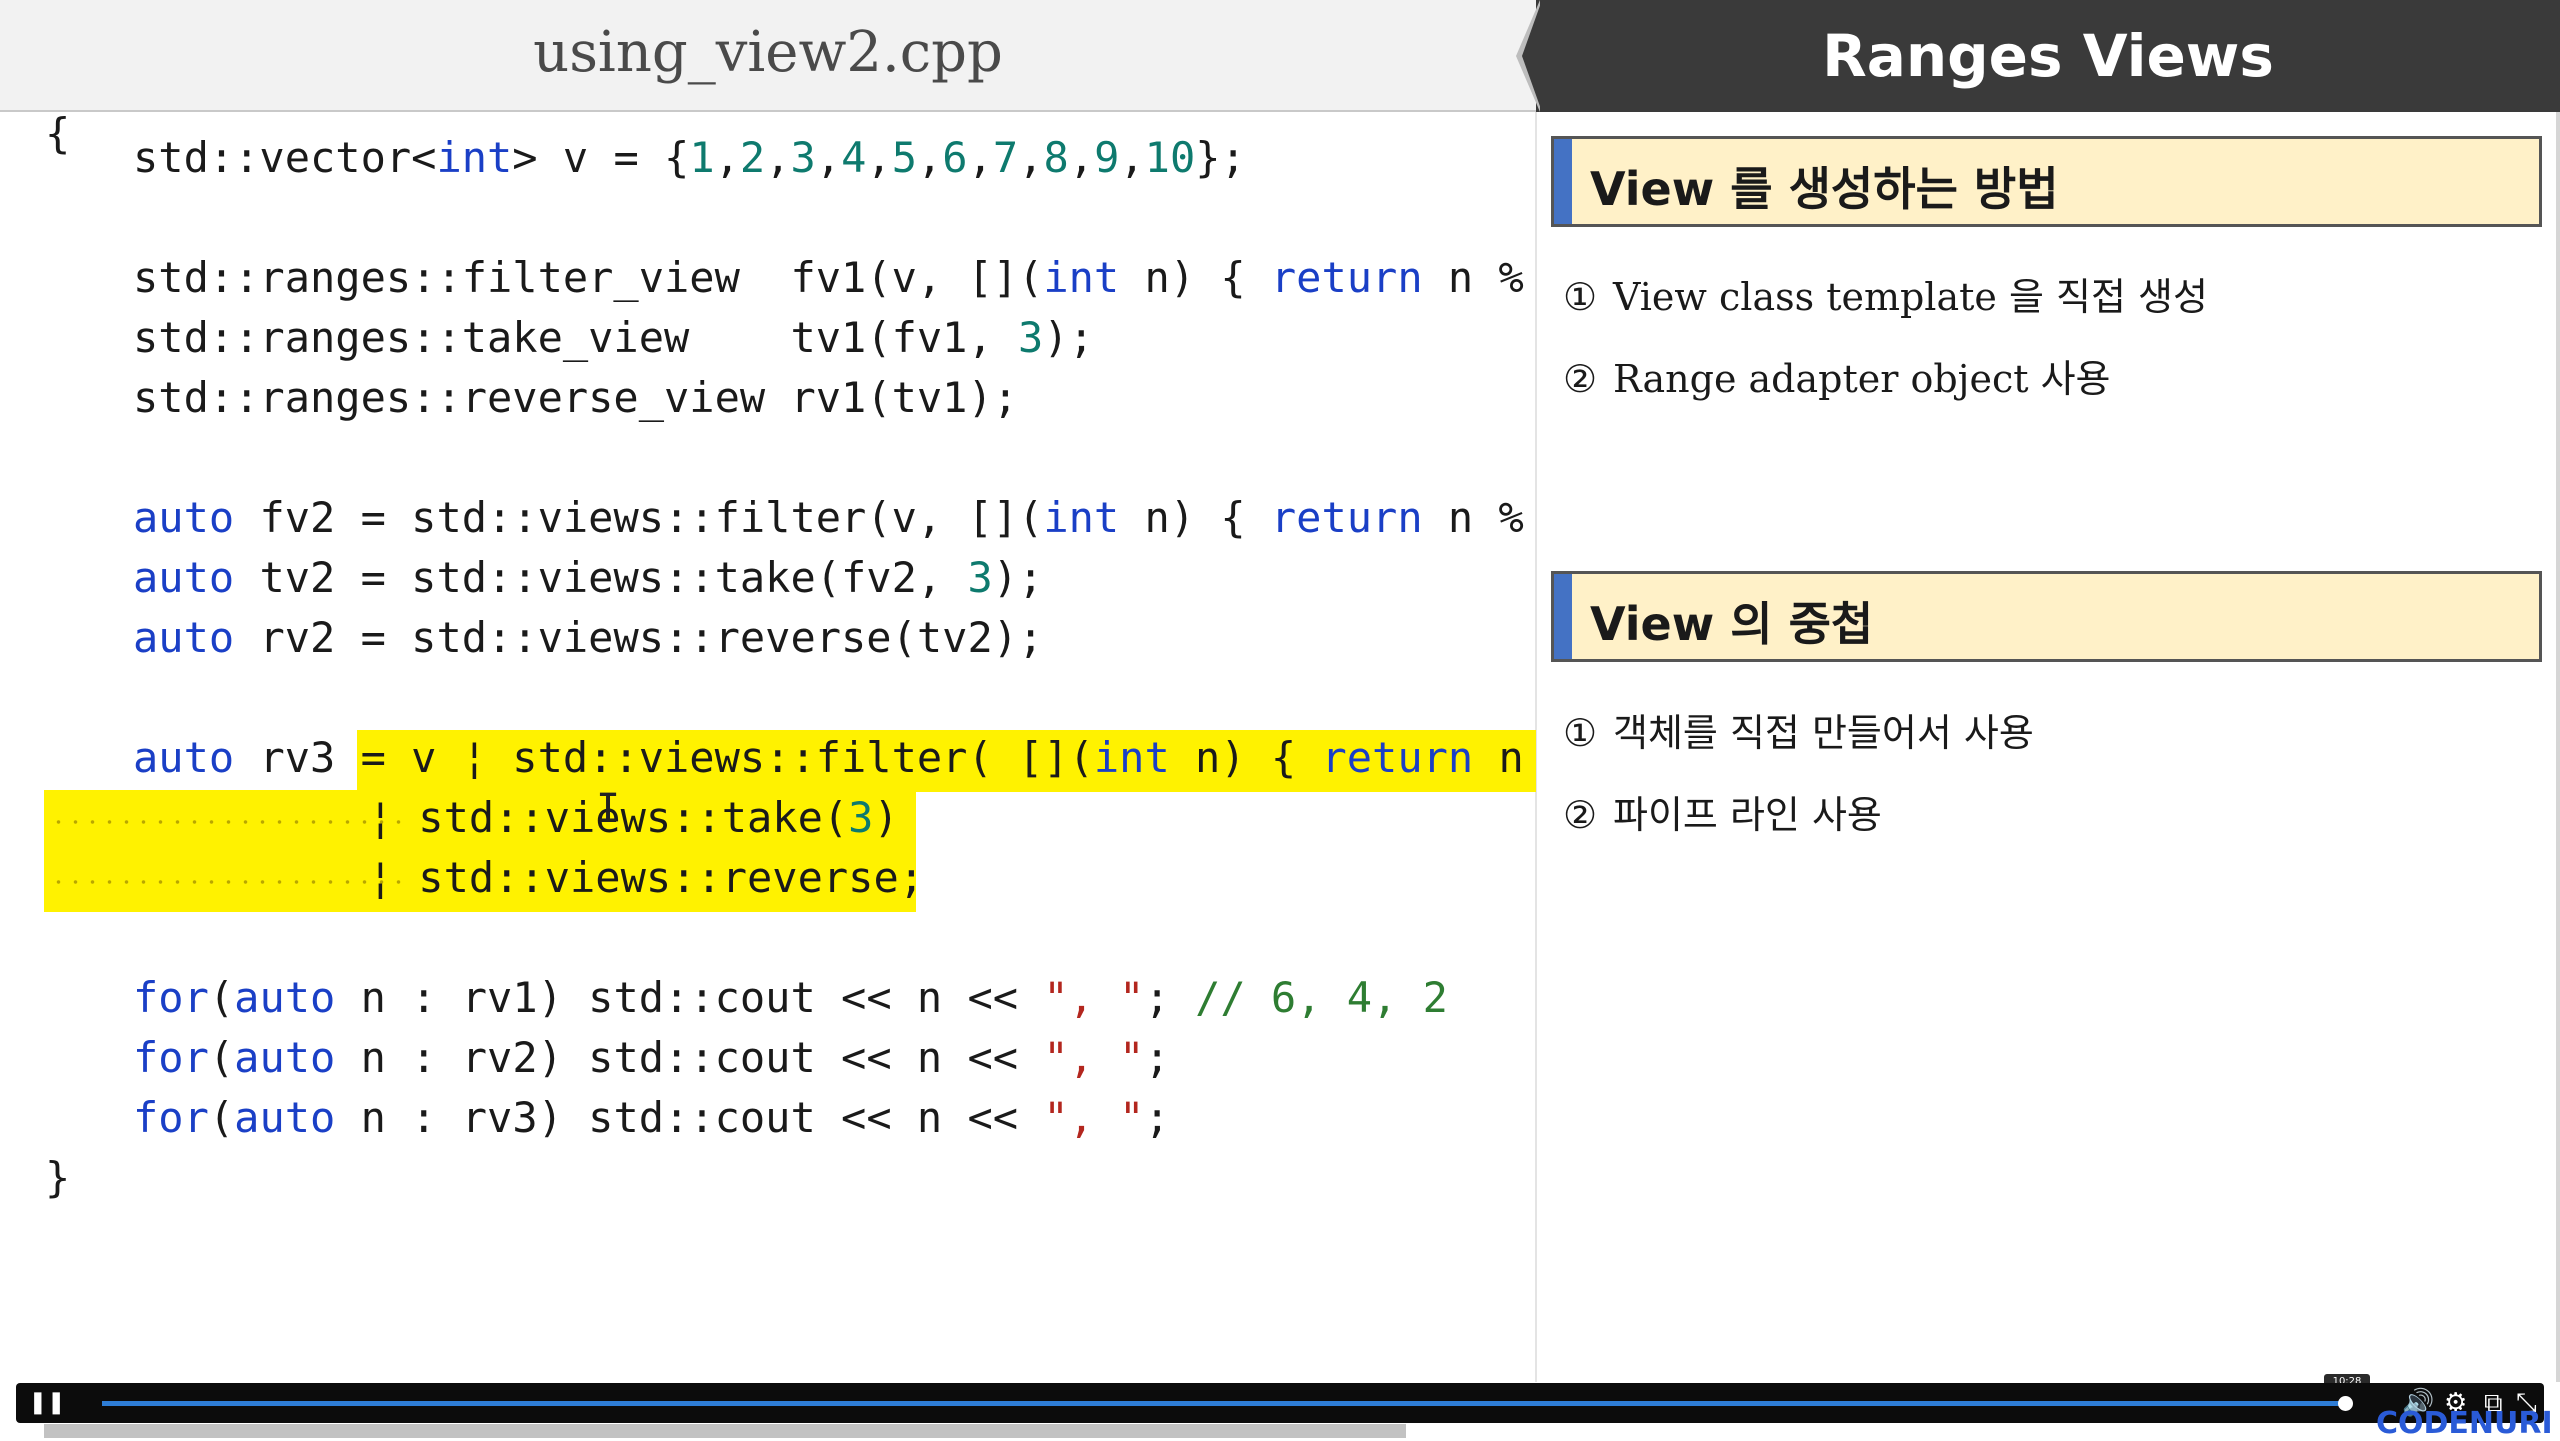 The height and width of the screenshot is (1441, 2560). I want to click on section-box-view-nesting: View 의 중첩, so click(2046, 616).